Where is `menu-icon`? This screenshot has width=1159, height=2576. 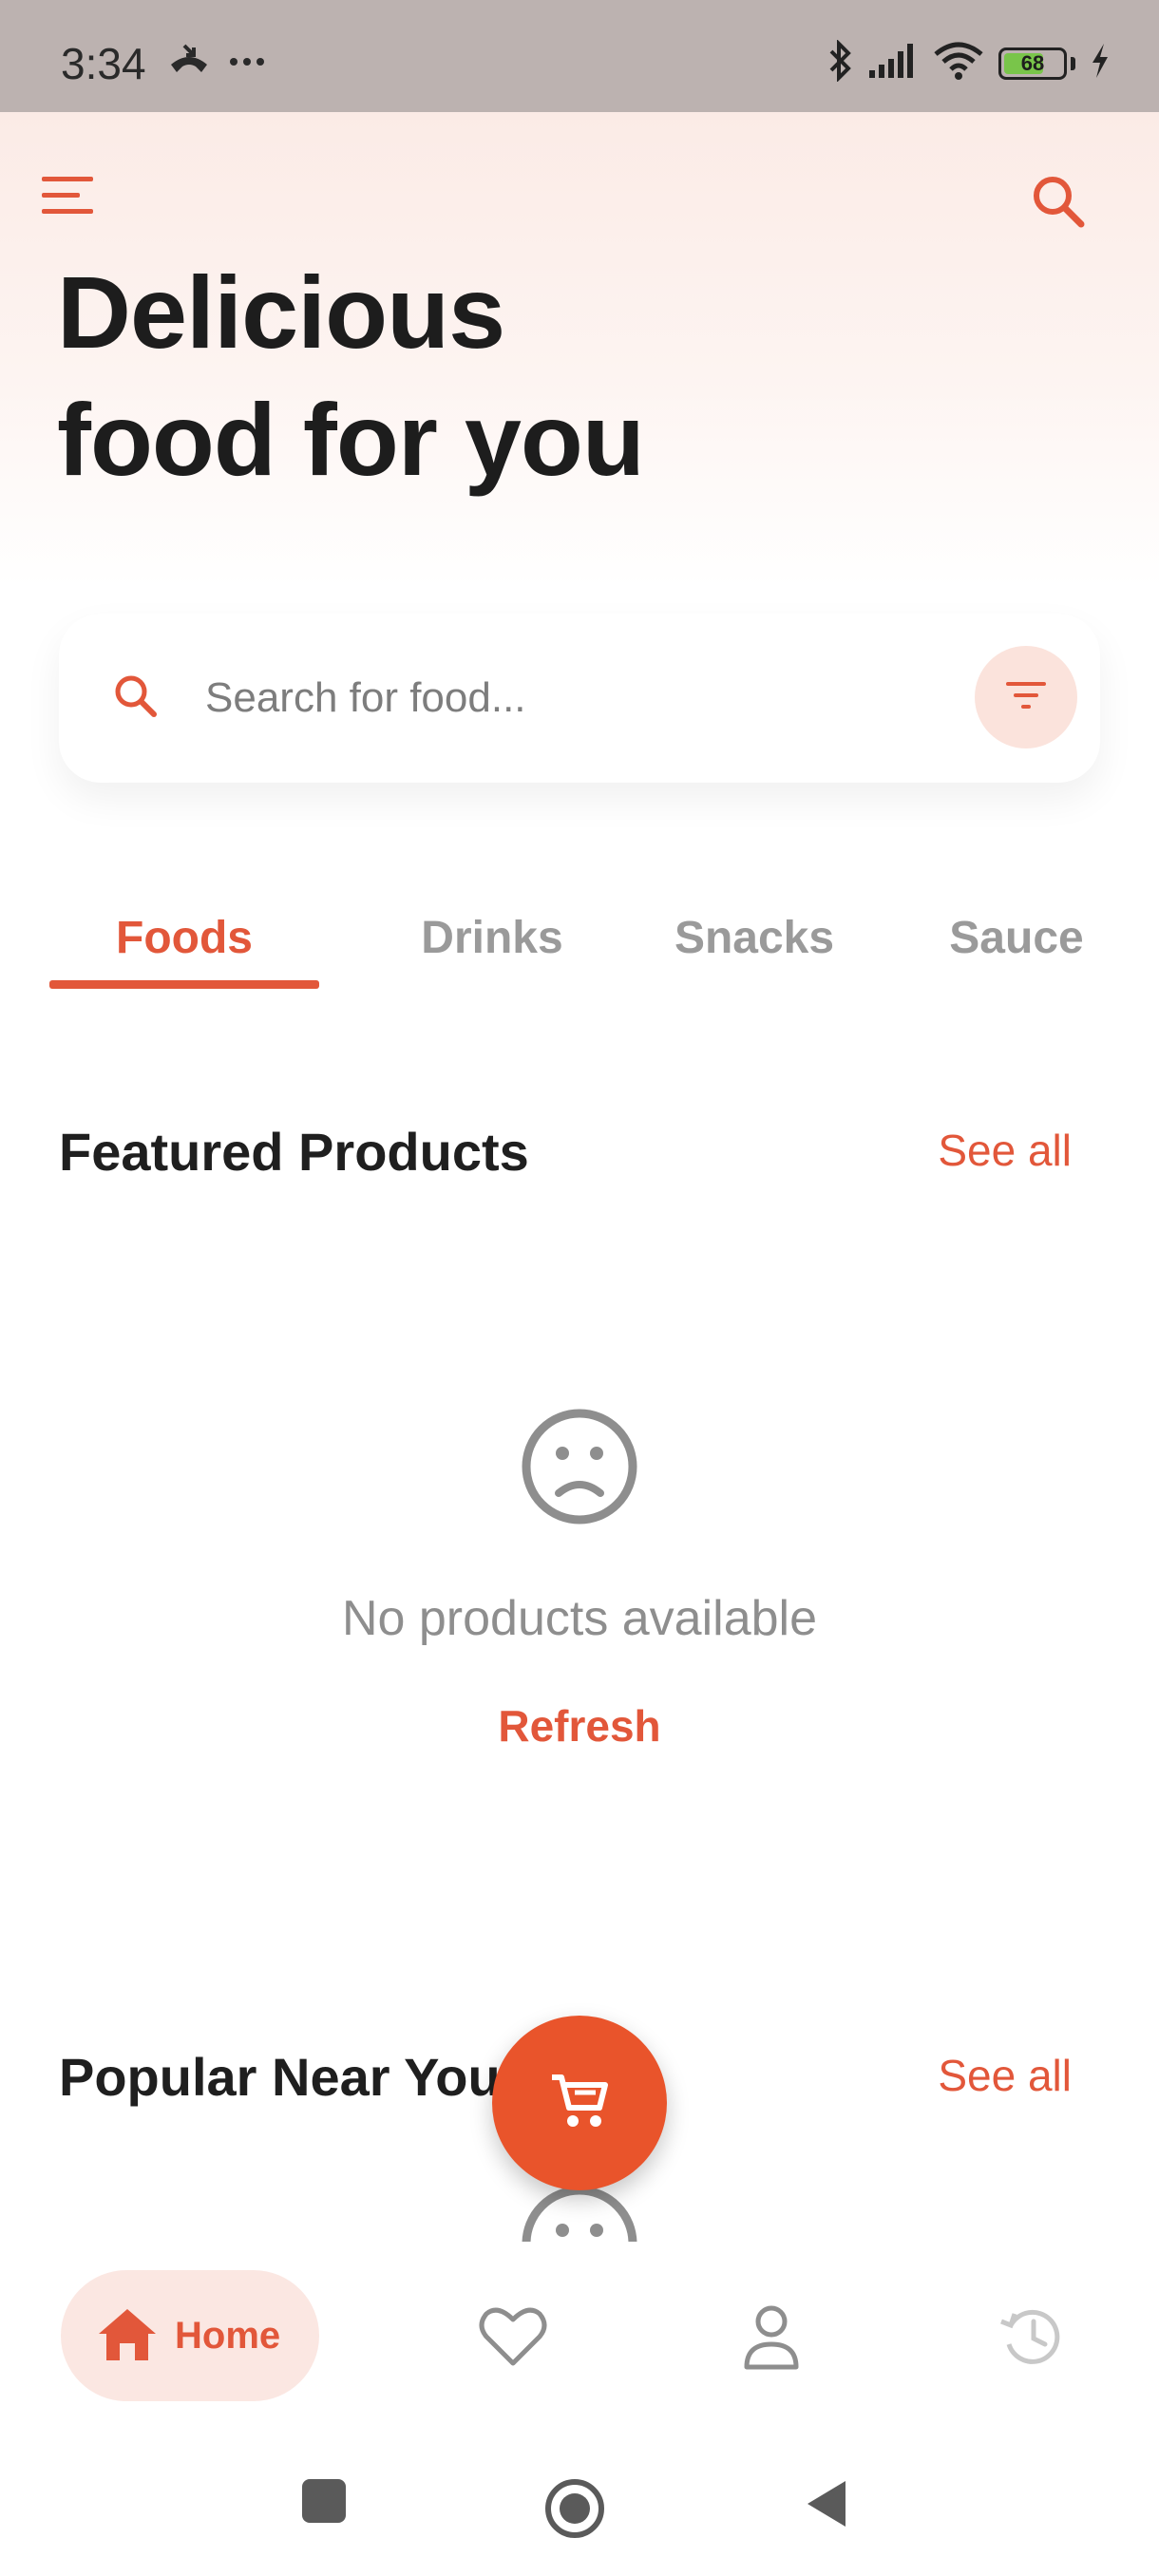
menu-icon is located at coordinates (68, 201).